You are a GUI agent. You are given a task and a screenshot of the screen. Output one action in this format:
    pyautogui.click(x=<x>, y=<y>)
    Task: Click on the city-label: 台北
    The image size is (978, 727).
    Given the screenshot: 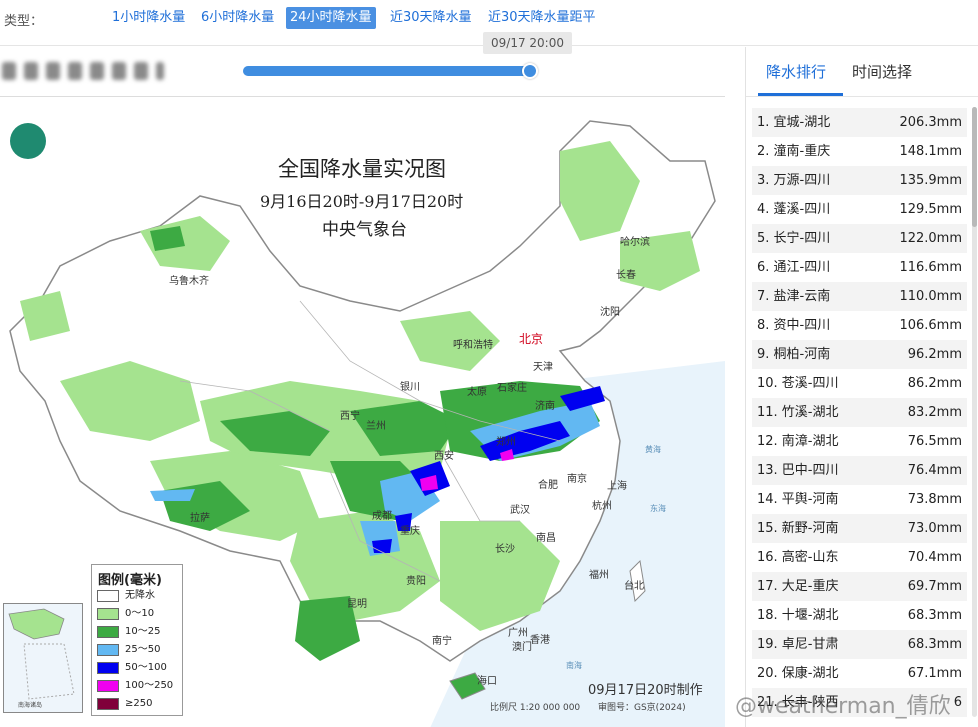 What is the action you would take?
    pyautogui.click(x=634, y=586)
    